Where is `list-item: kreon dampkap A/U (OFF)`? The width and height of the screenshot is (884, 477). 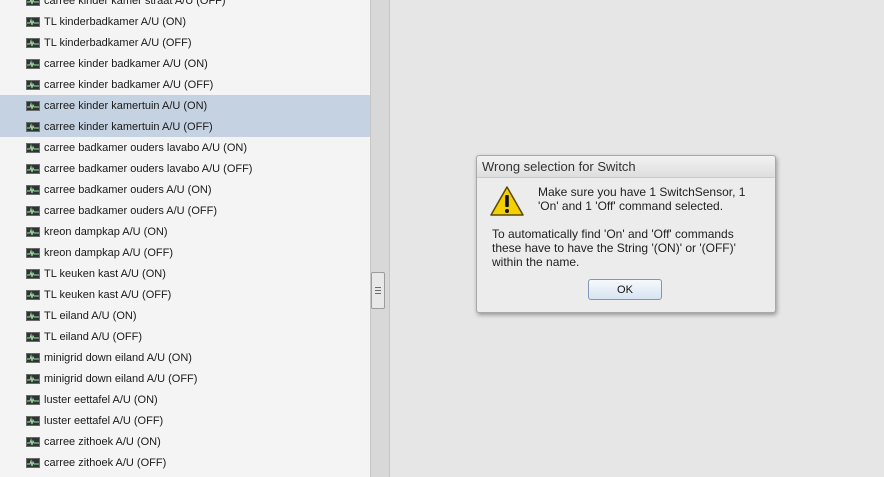 list-item: kreon dampkap A/U (OFF) is located at coordinates (185, 252).